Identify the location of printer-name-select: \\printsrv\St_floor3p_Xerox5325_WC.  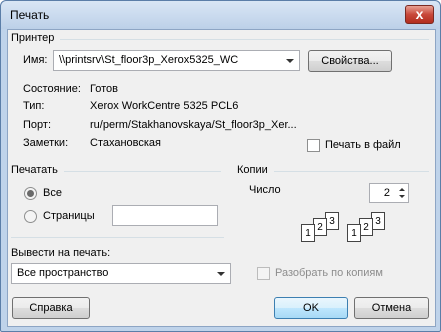
(176, 60).